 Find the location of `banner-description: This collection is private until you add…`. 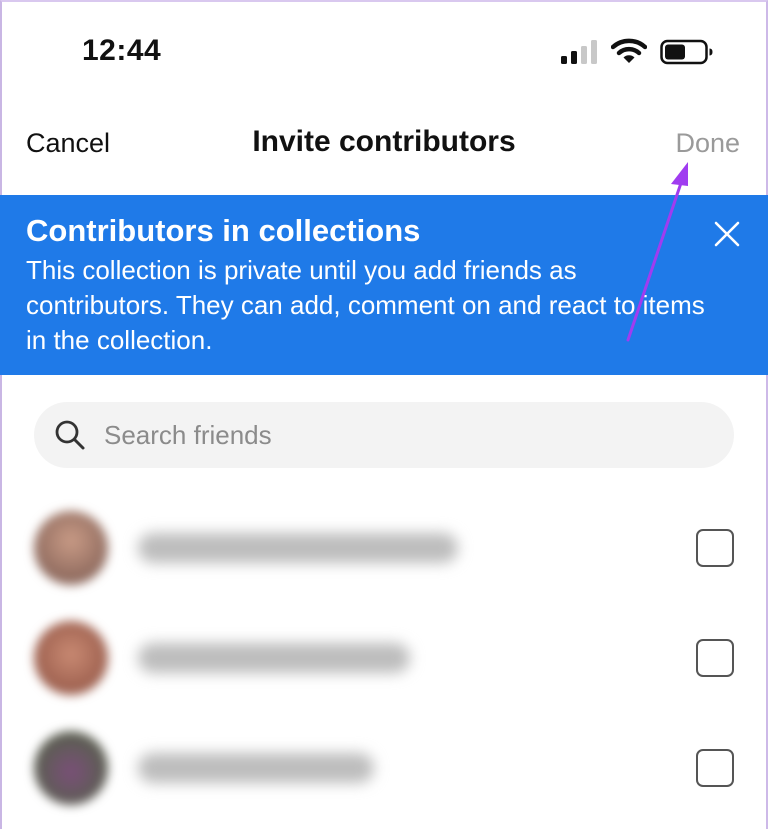

banner-description: This collection is private until you add… is located at coordinates (365, 305).